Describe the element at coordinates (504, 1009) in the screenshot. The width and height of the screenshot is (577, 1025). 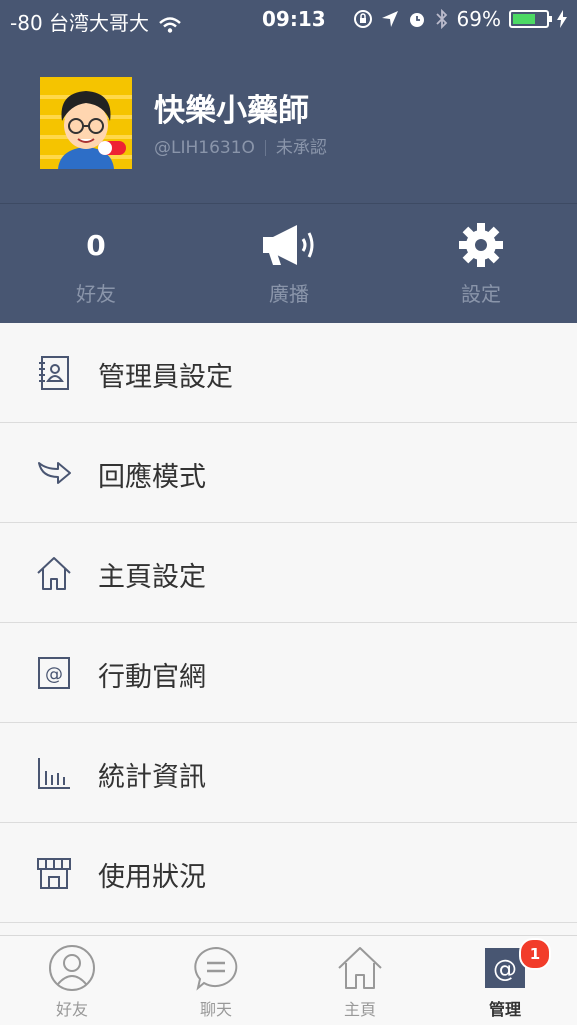
I see `tab-label: 管理` at that location.